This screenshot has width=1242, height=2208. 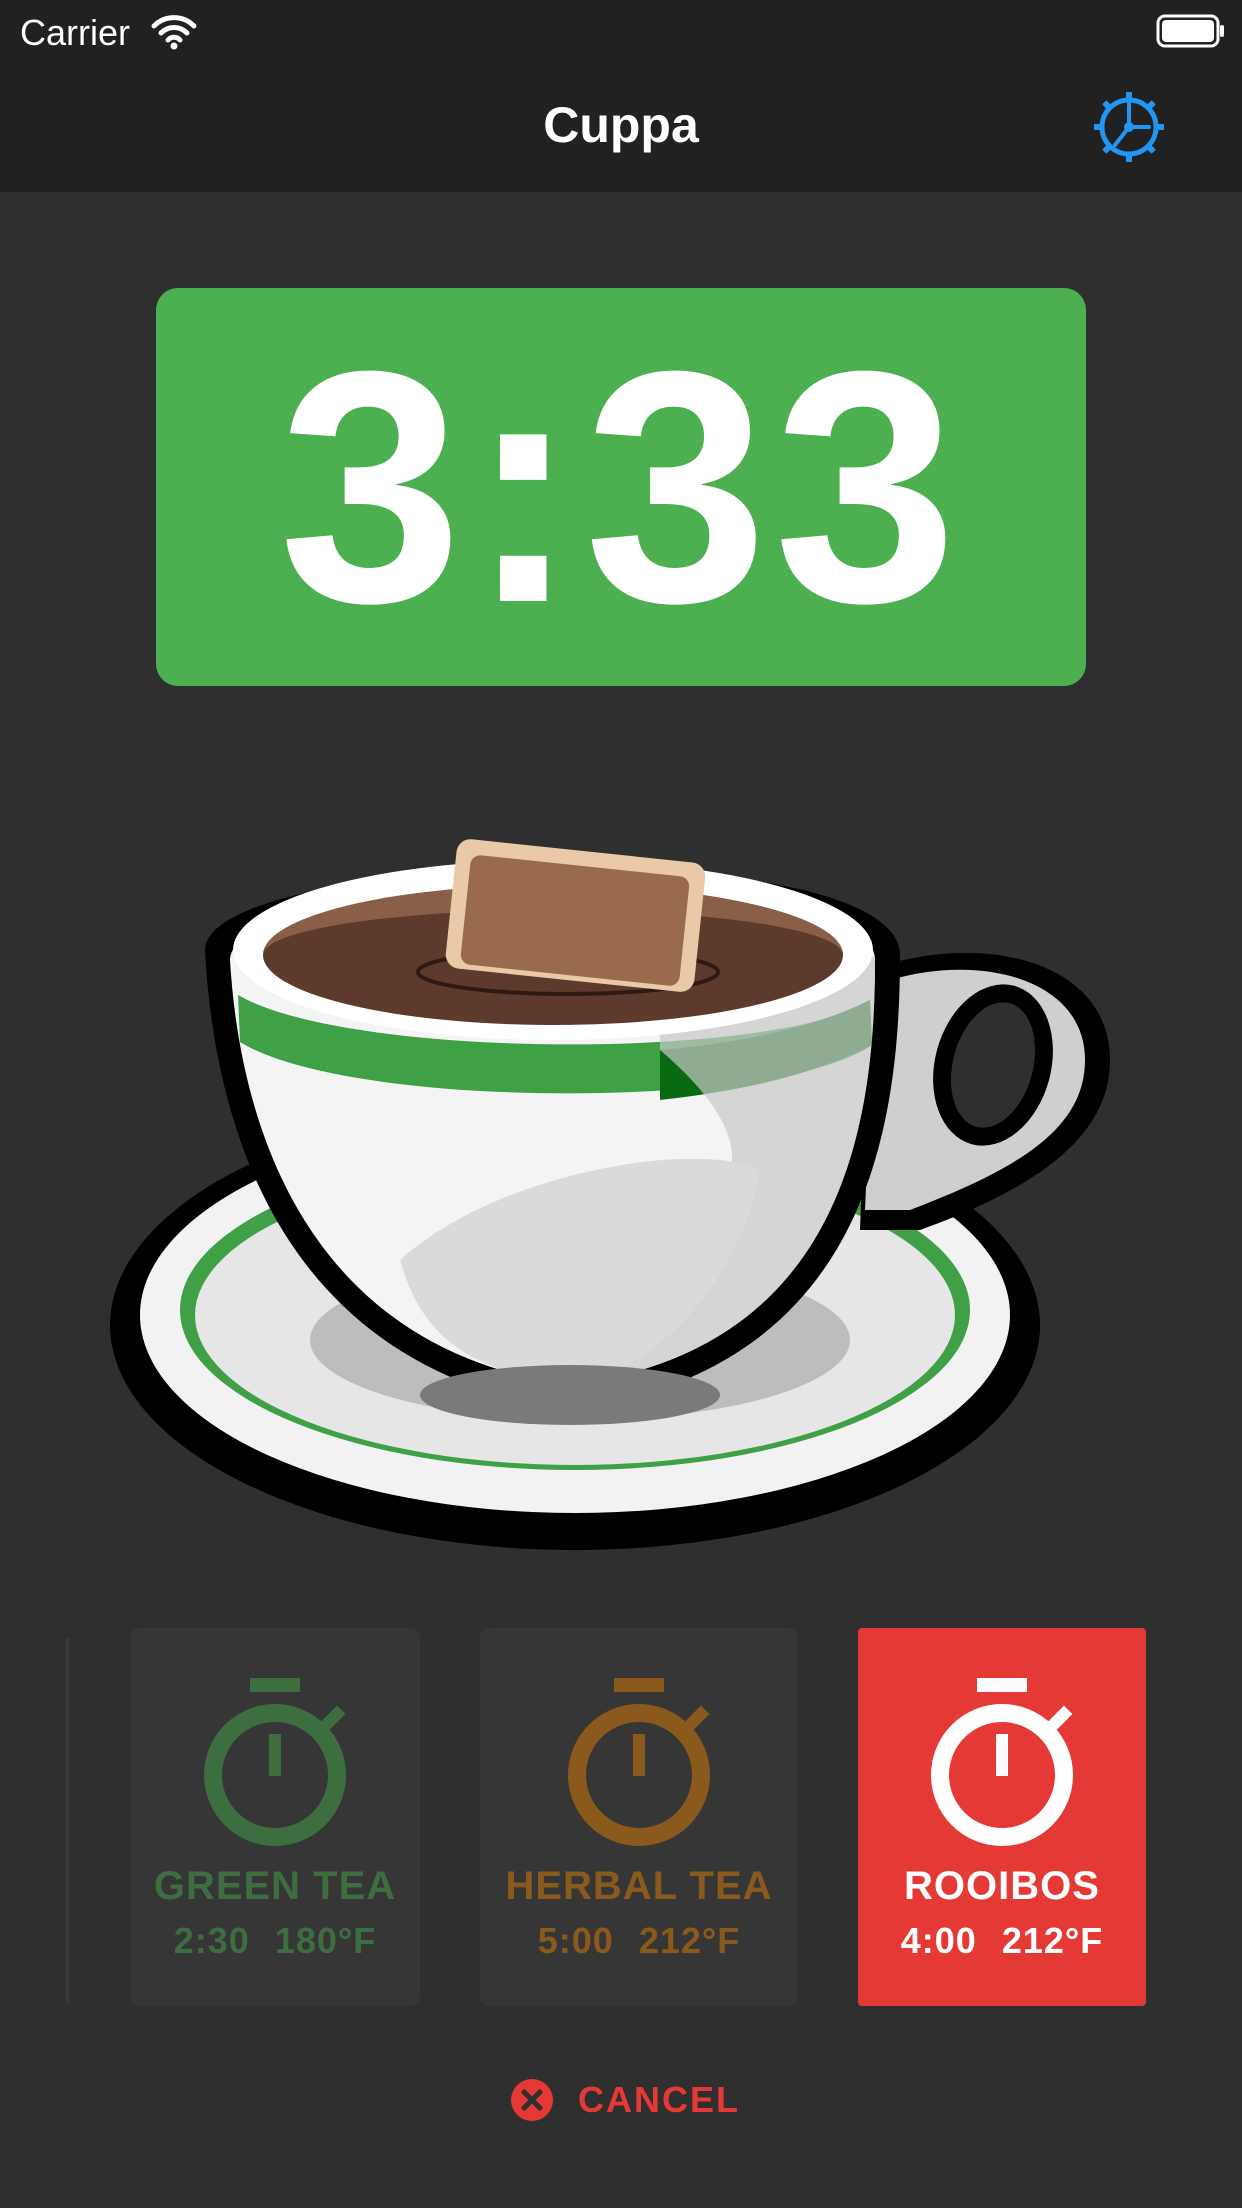 I want to click on battery-icon, so click(x=1190, y=31).